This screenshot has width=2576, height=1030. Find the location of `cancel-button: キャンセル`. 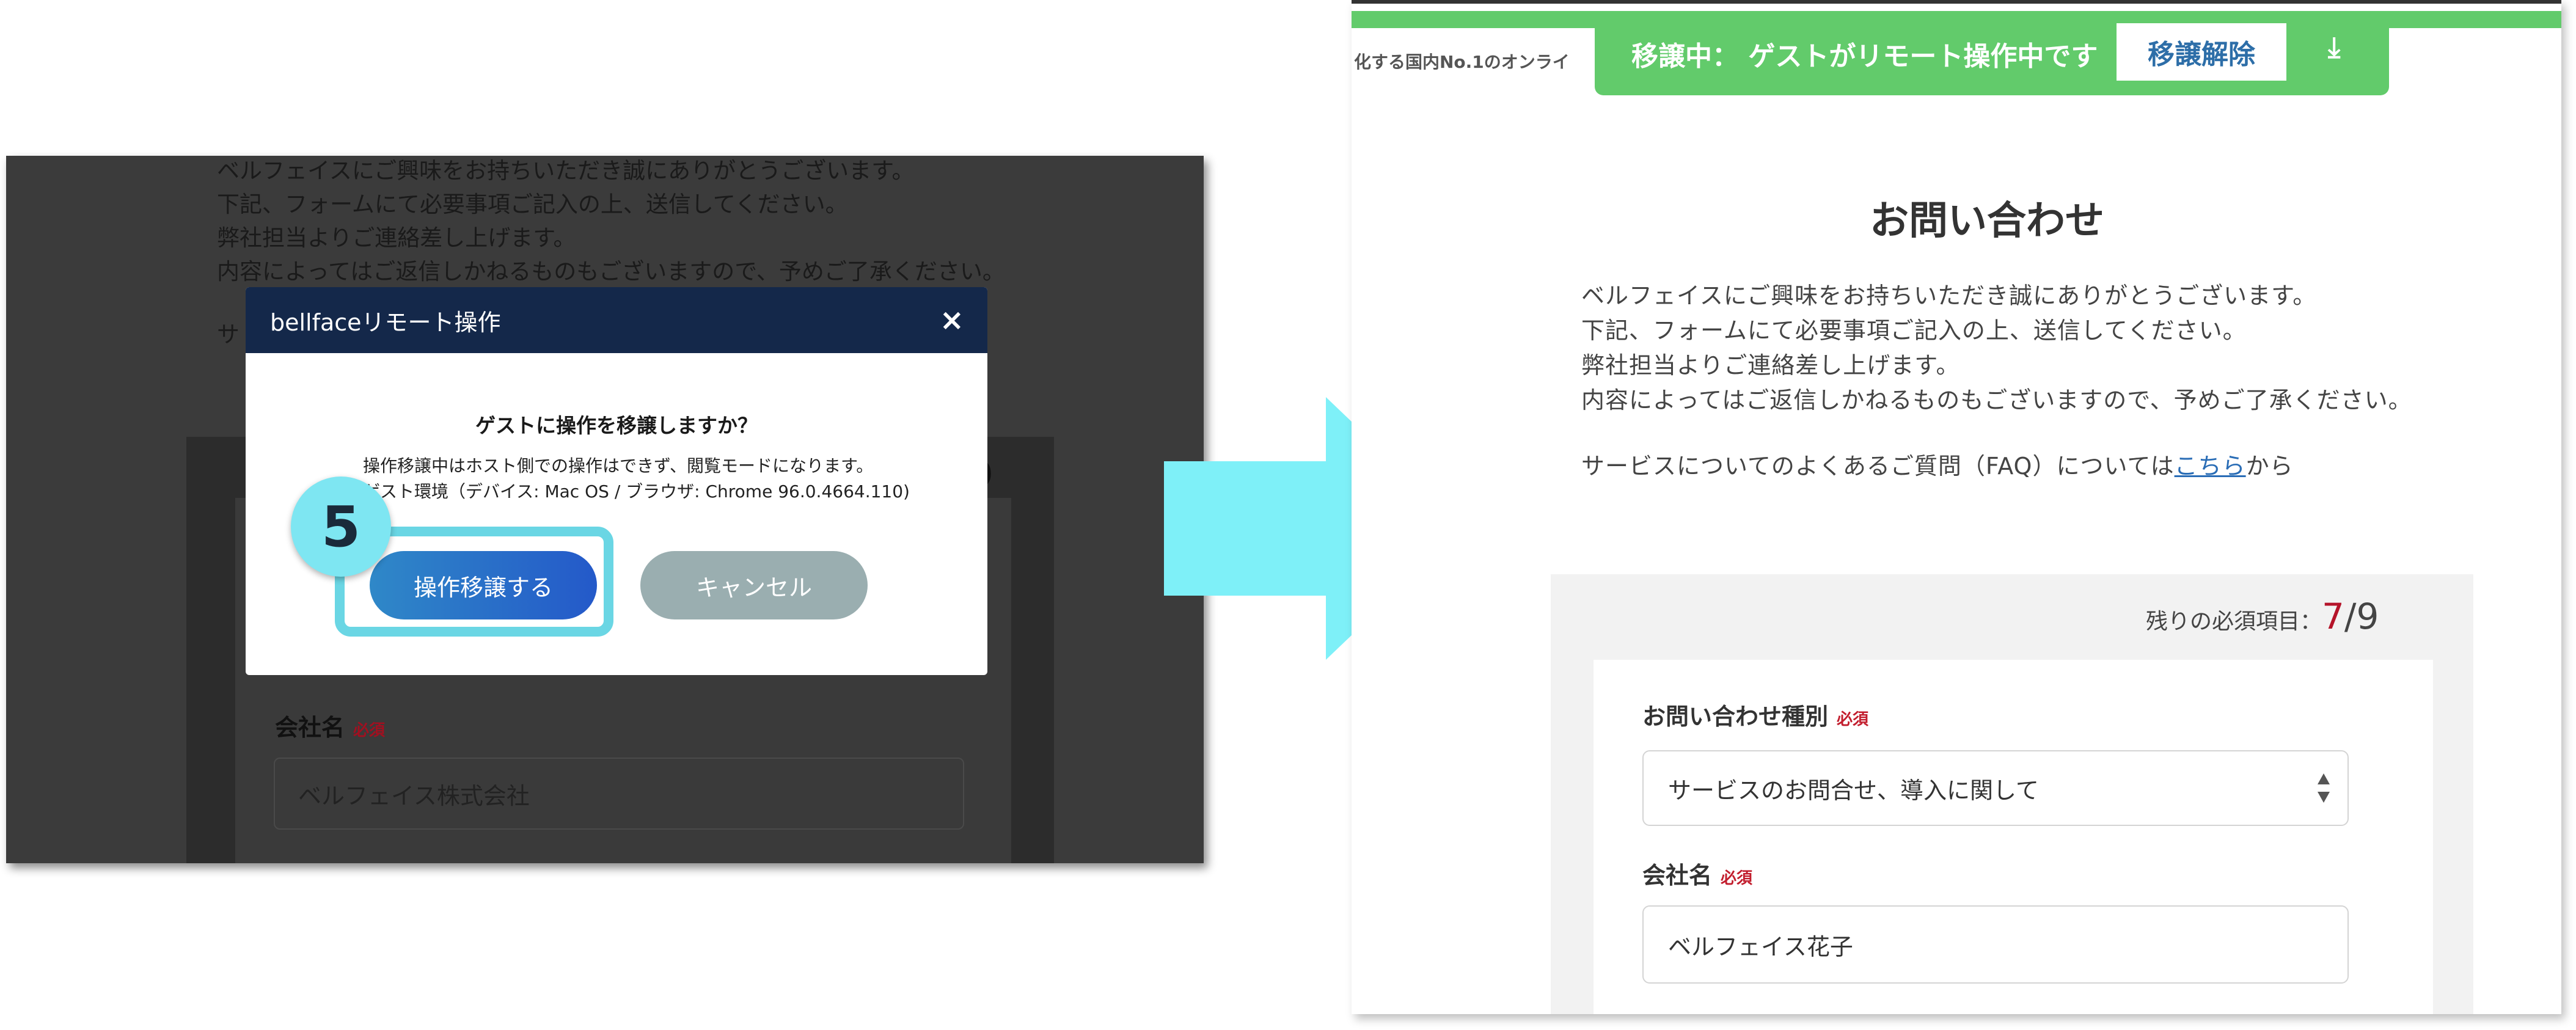

cancel-button: キャンセル is located at coordinates (754, 585).